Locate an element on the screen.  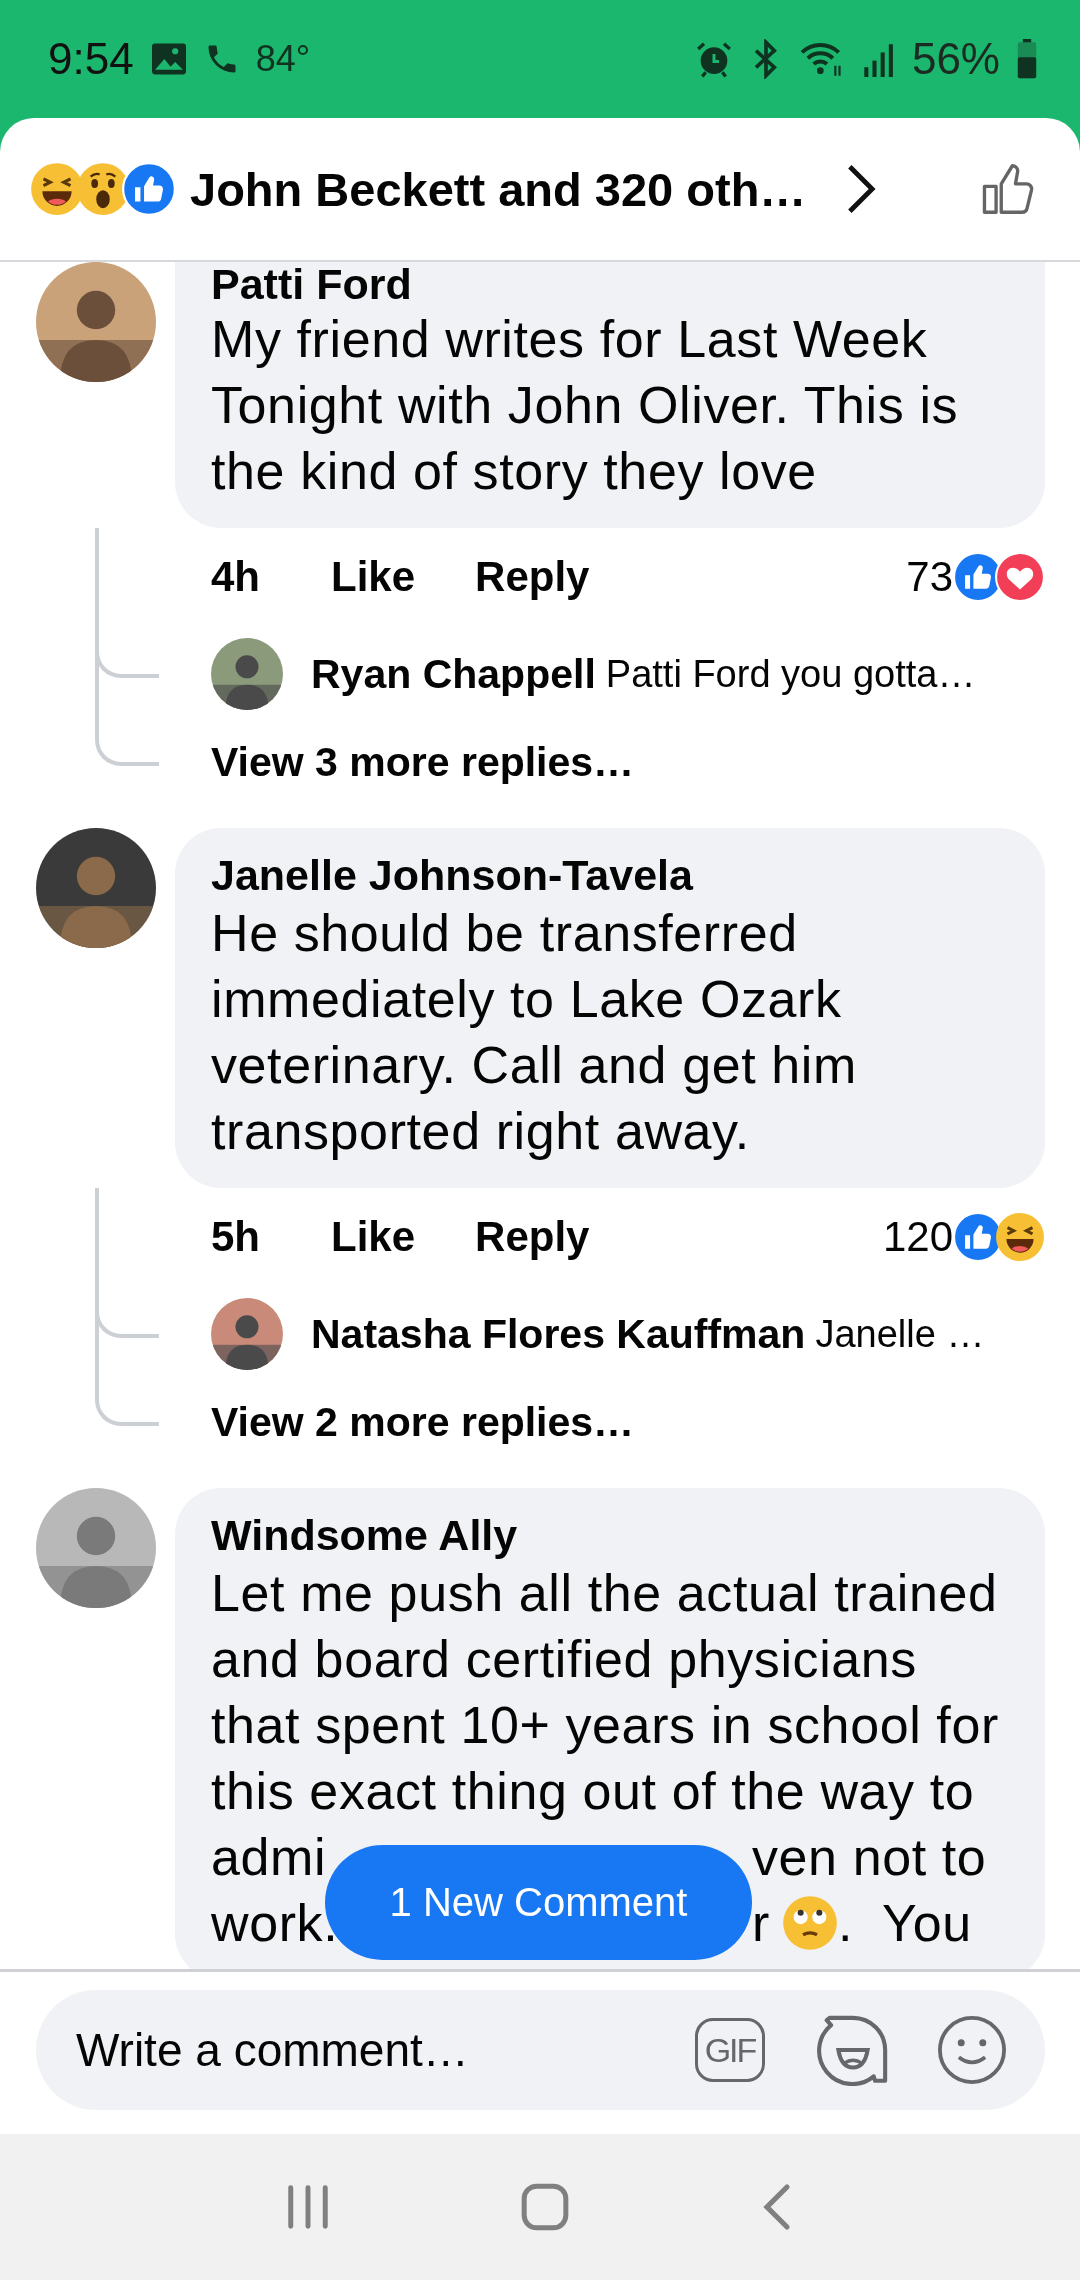
signal-icon is located at coordinates (878, 59).